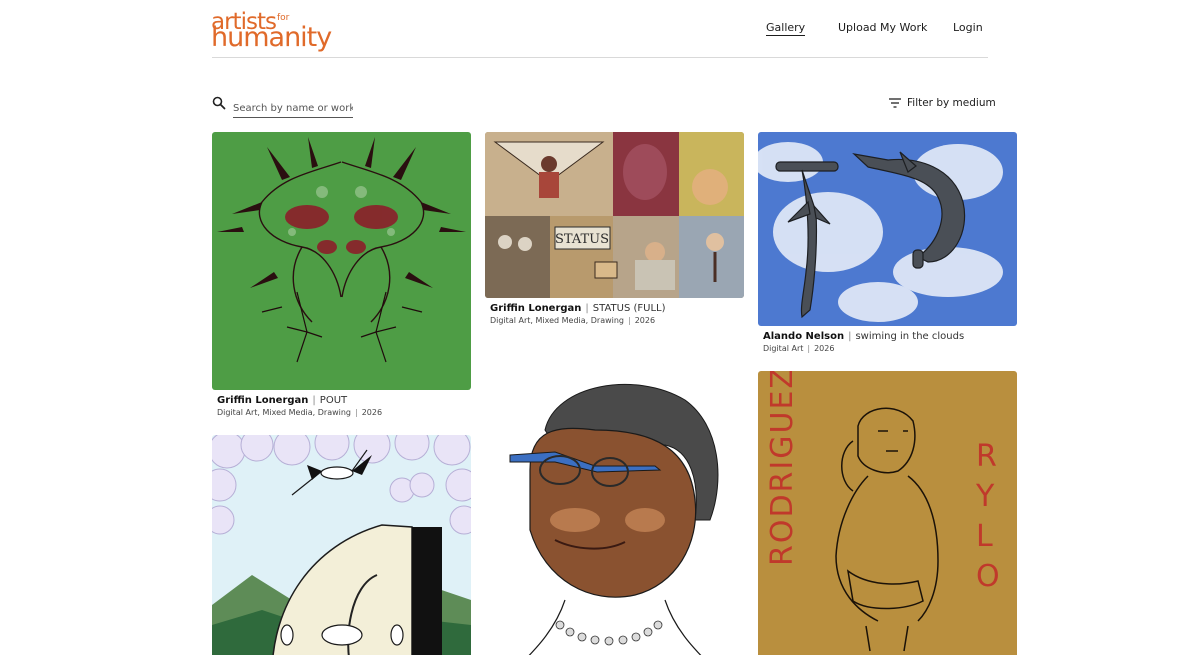 The width and height of the screenshot is (1200, 655). What do you see at coordinates (986, 456) in the screenshot?
I see `svg-text: R` at bounding box center [986, 456].